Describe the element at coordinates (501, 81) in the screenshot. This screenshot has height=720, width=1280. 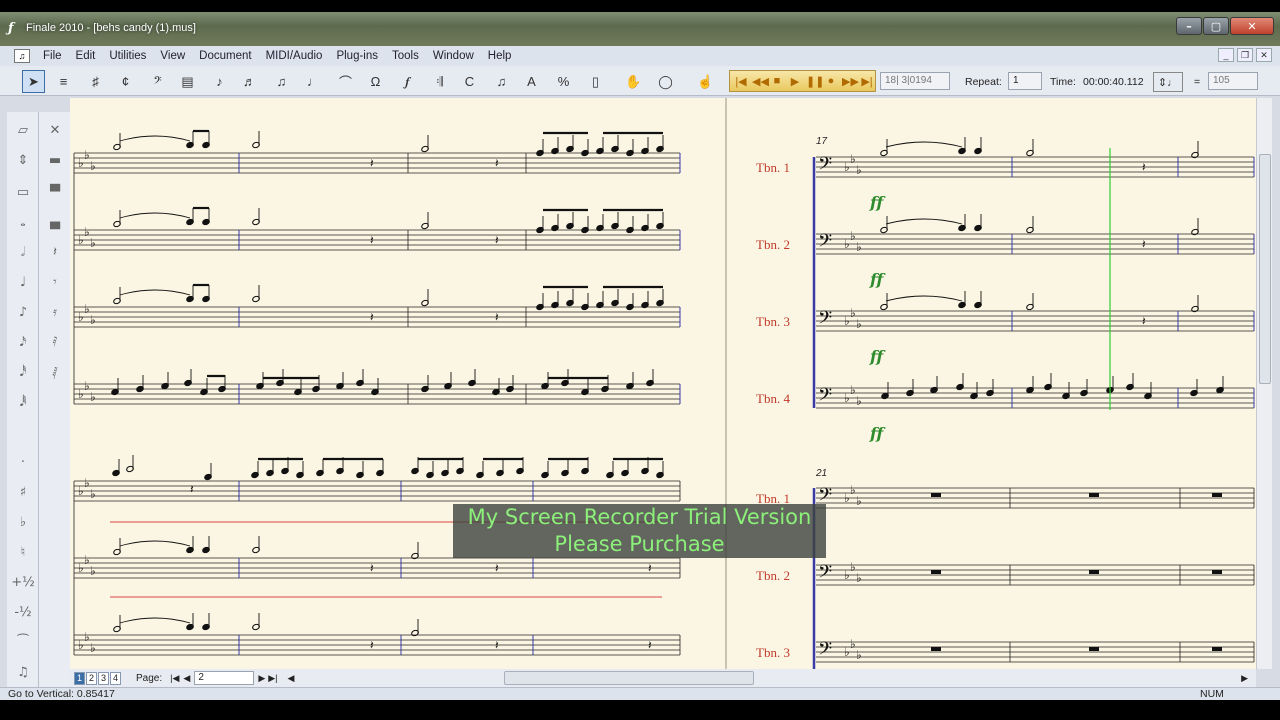
I see `lyrics-tool-icon: ♫` at that location.